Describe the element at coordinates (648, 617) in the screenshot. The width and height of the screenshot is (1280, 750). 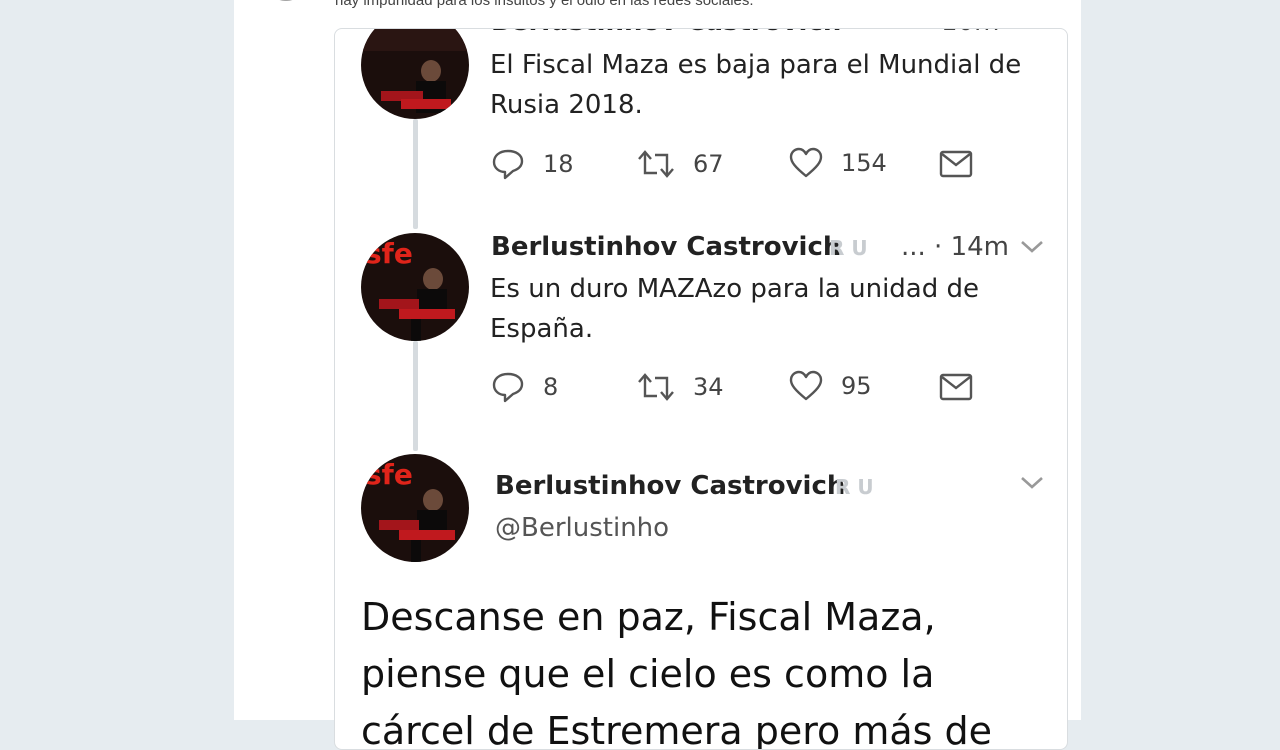
I see `tweet-text-line: Descanse en paz, Fiscal Maza,` at that location.